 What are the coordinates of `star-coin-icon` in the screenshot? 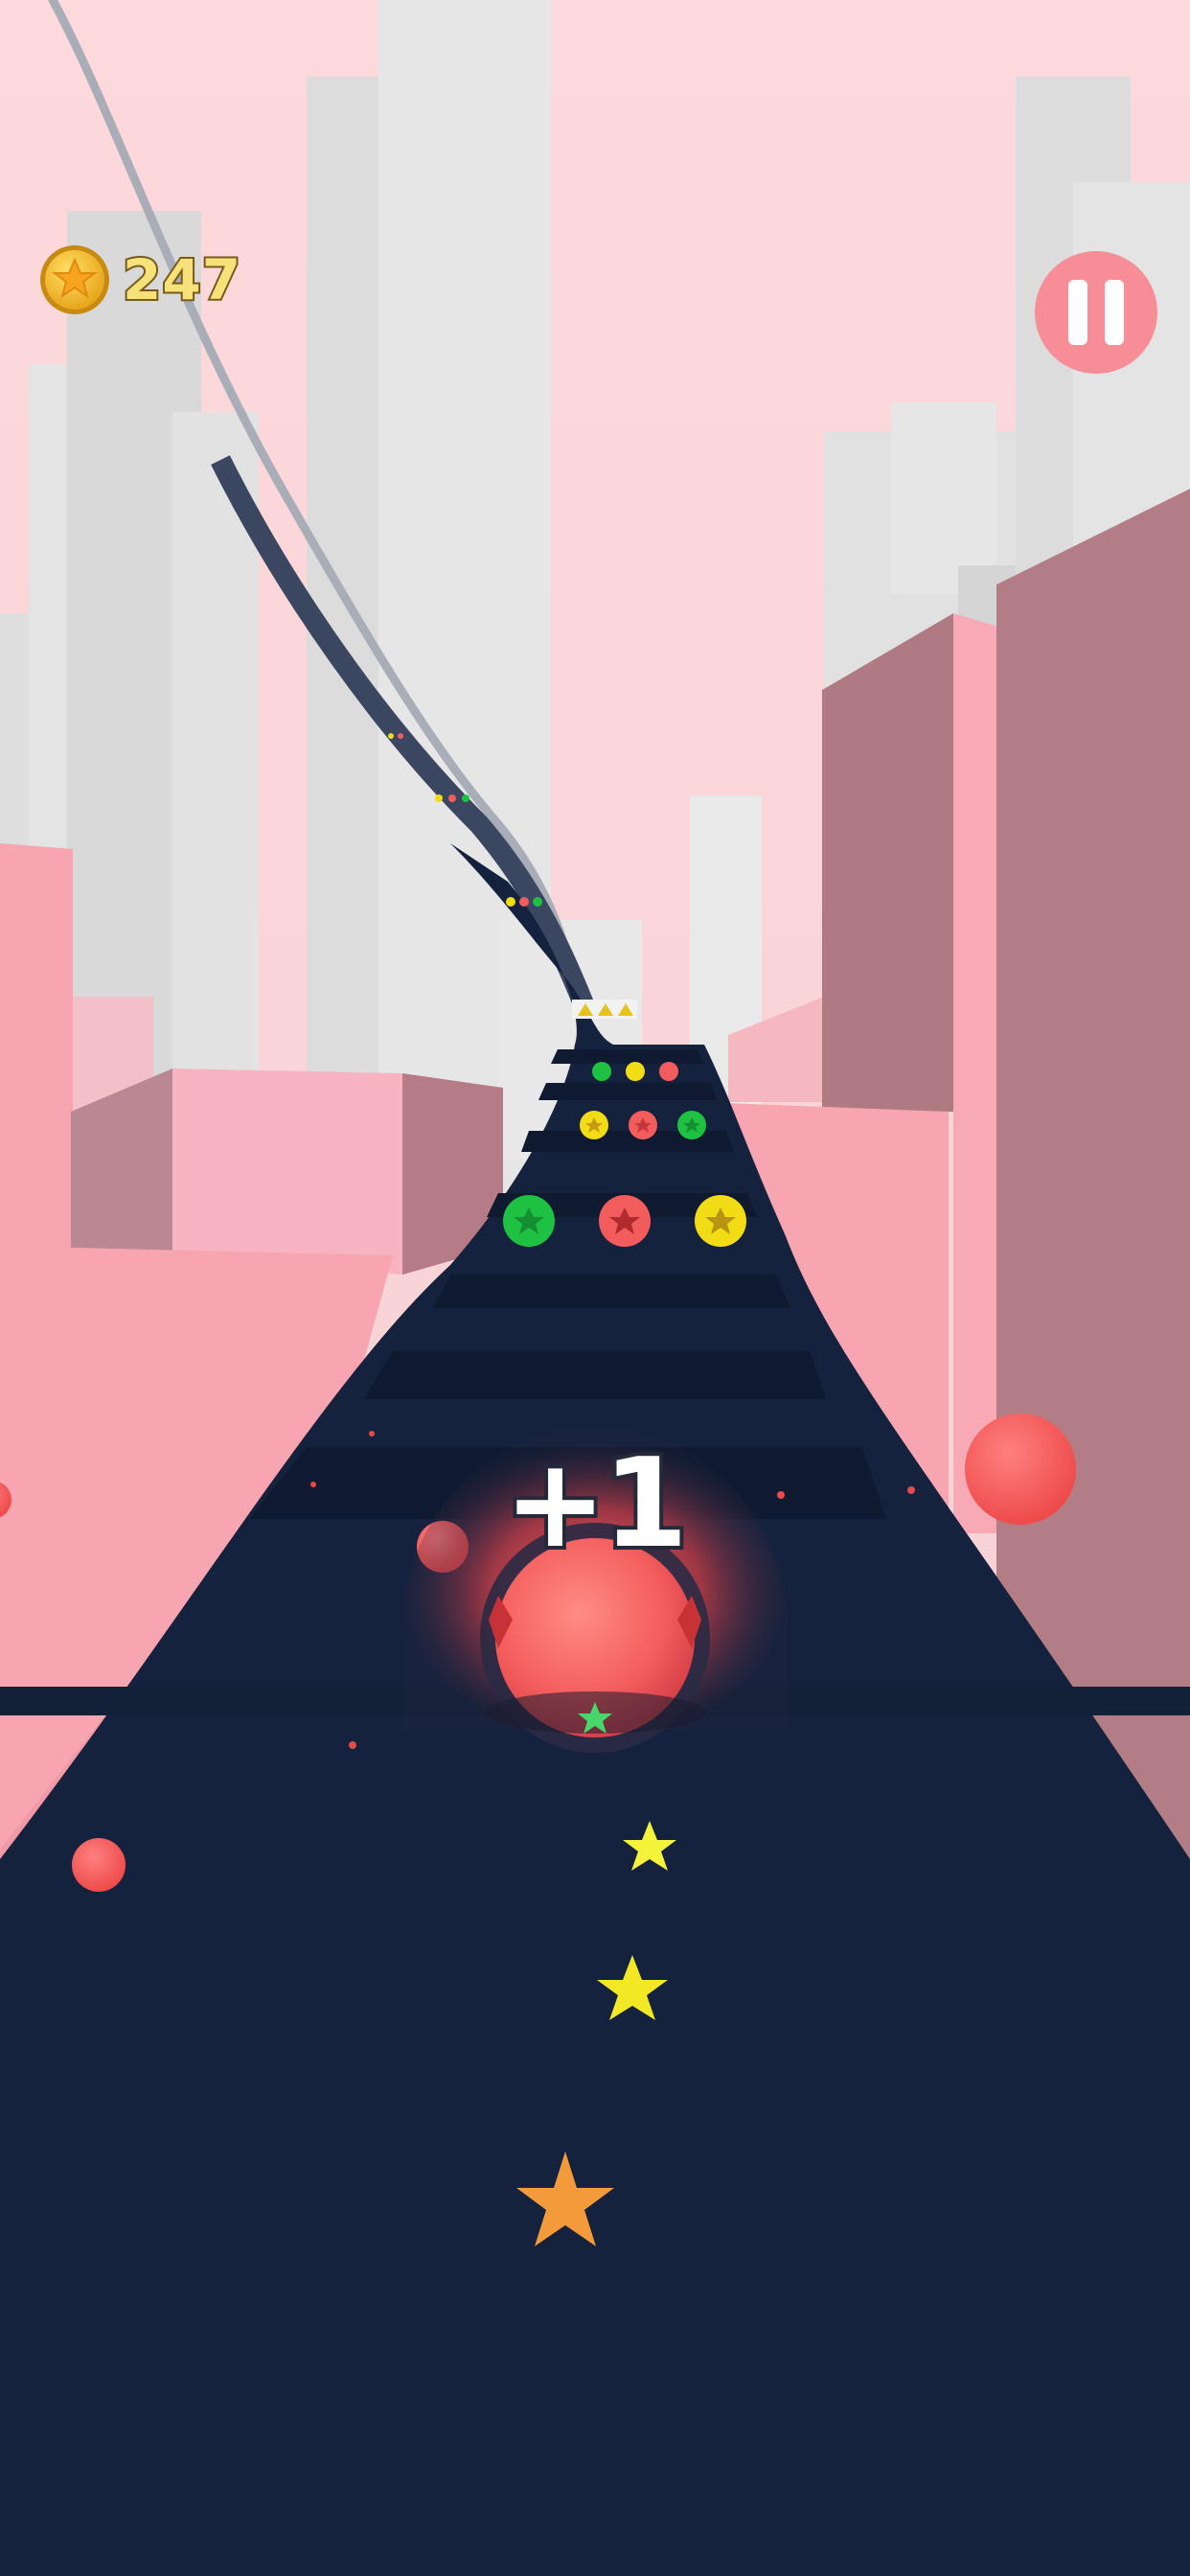 It's located at (74, 280).